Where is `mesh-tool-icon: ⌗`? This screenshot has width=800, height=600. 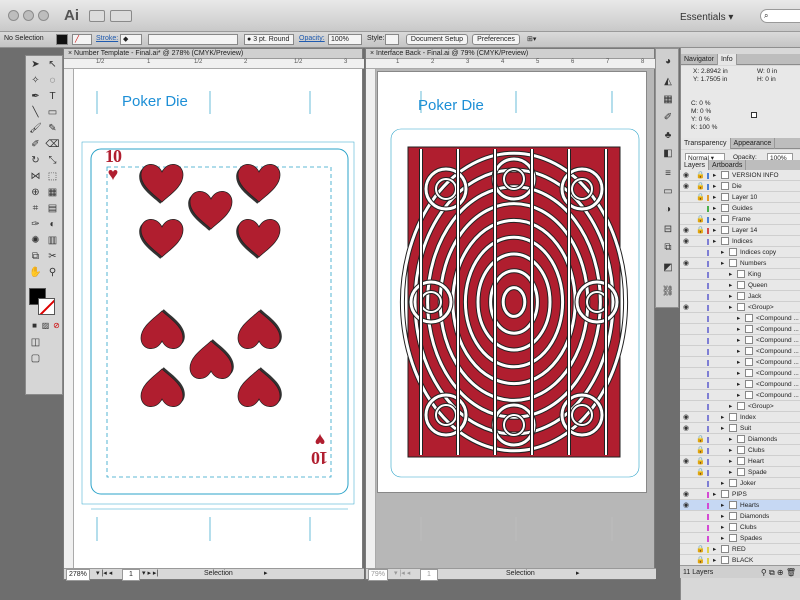
mesh-tool-icon: ⌗ is located at coordinates (35, 209).